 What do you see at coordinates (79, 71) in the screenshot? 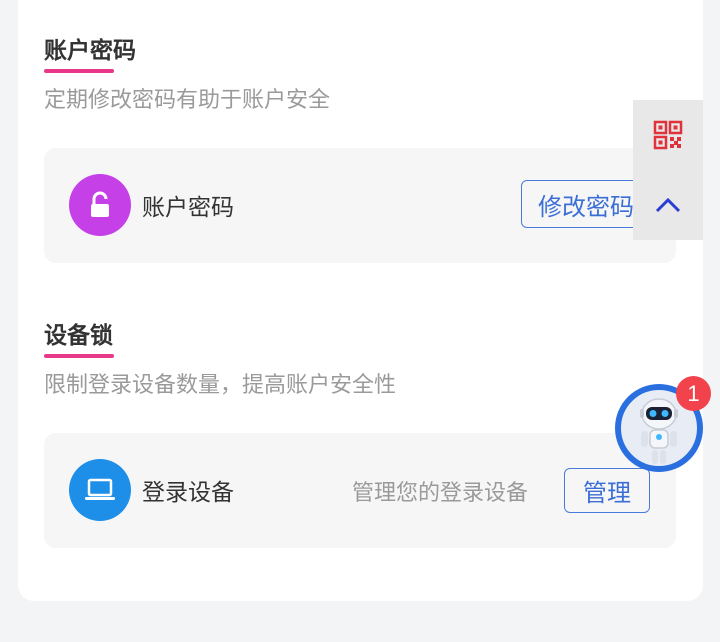
I see `password-section-underline` at bounding box center [79, 71].